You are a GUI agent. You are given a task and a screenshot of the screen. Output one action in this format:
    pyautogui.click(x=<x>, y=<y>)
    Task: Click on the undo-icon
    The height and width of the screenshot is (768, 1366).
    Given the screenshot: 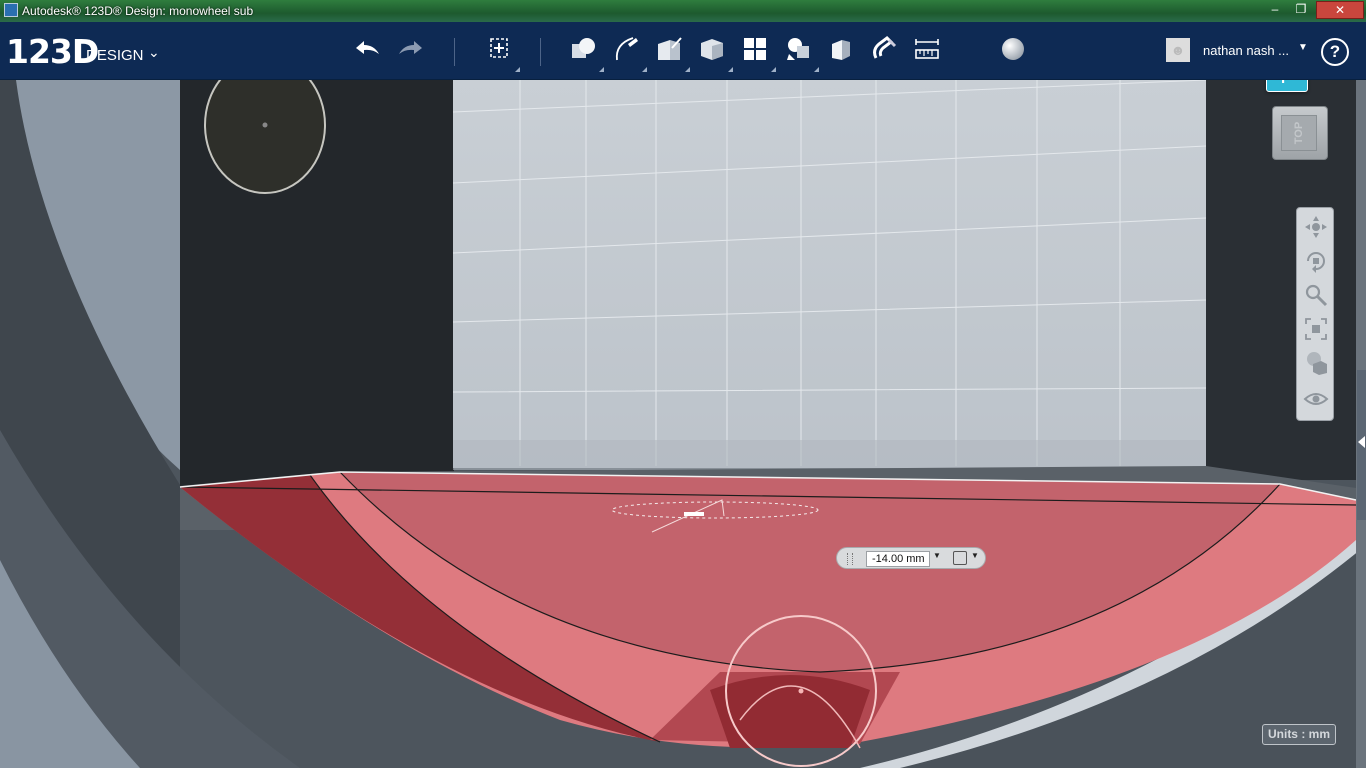 What is the action you would take?
    pyautogui.click(x=367, y=51)
    